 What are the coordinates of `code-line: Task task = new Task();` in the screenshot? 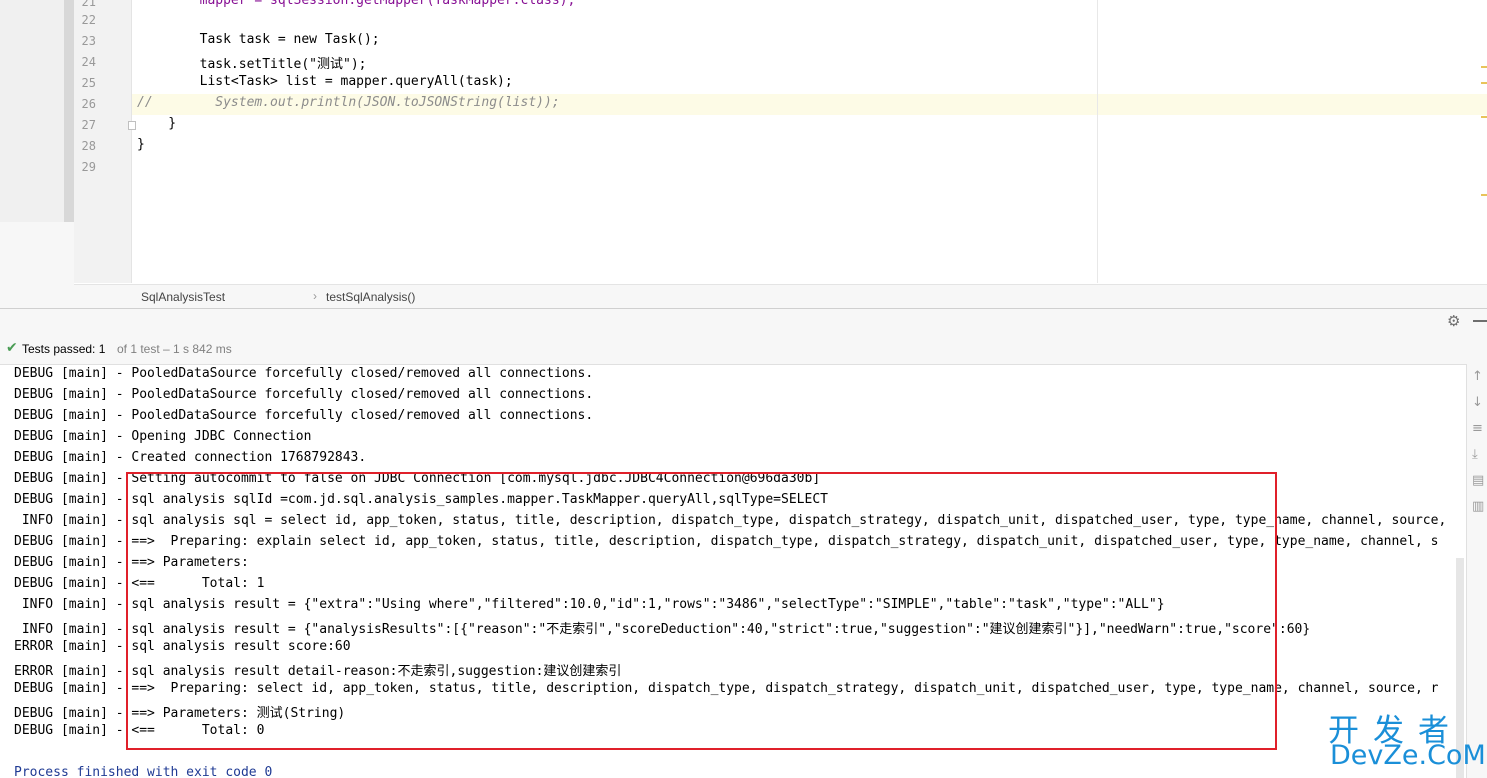 It's located at (258, 39).